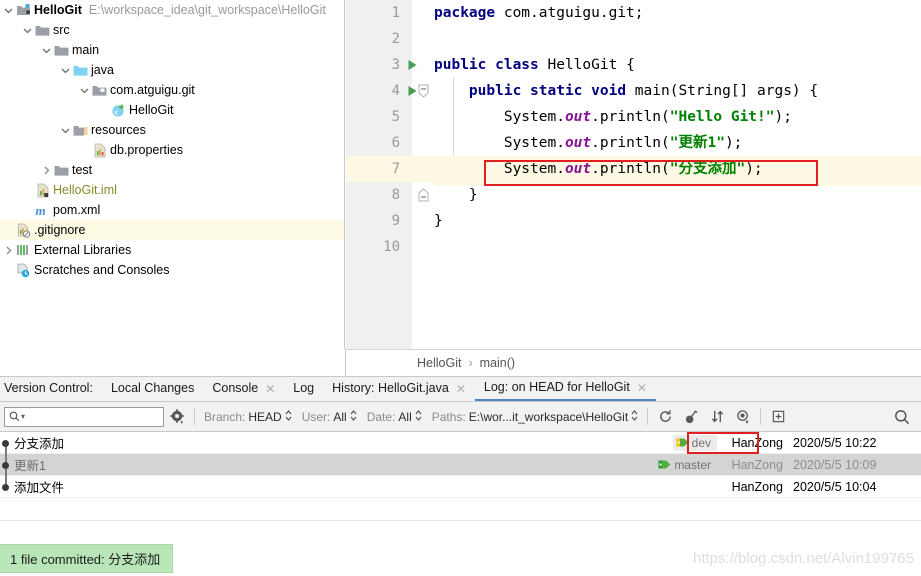 This screenshot has width=921, height=576. What do you see at coordinates (207, 10) in the screenshot?
I see `tree-root-path: E:\workspace_idea\git_workspace\HelloGit` at bounding box center [207, 10].